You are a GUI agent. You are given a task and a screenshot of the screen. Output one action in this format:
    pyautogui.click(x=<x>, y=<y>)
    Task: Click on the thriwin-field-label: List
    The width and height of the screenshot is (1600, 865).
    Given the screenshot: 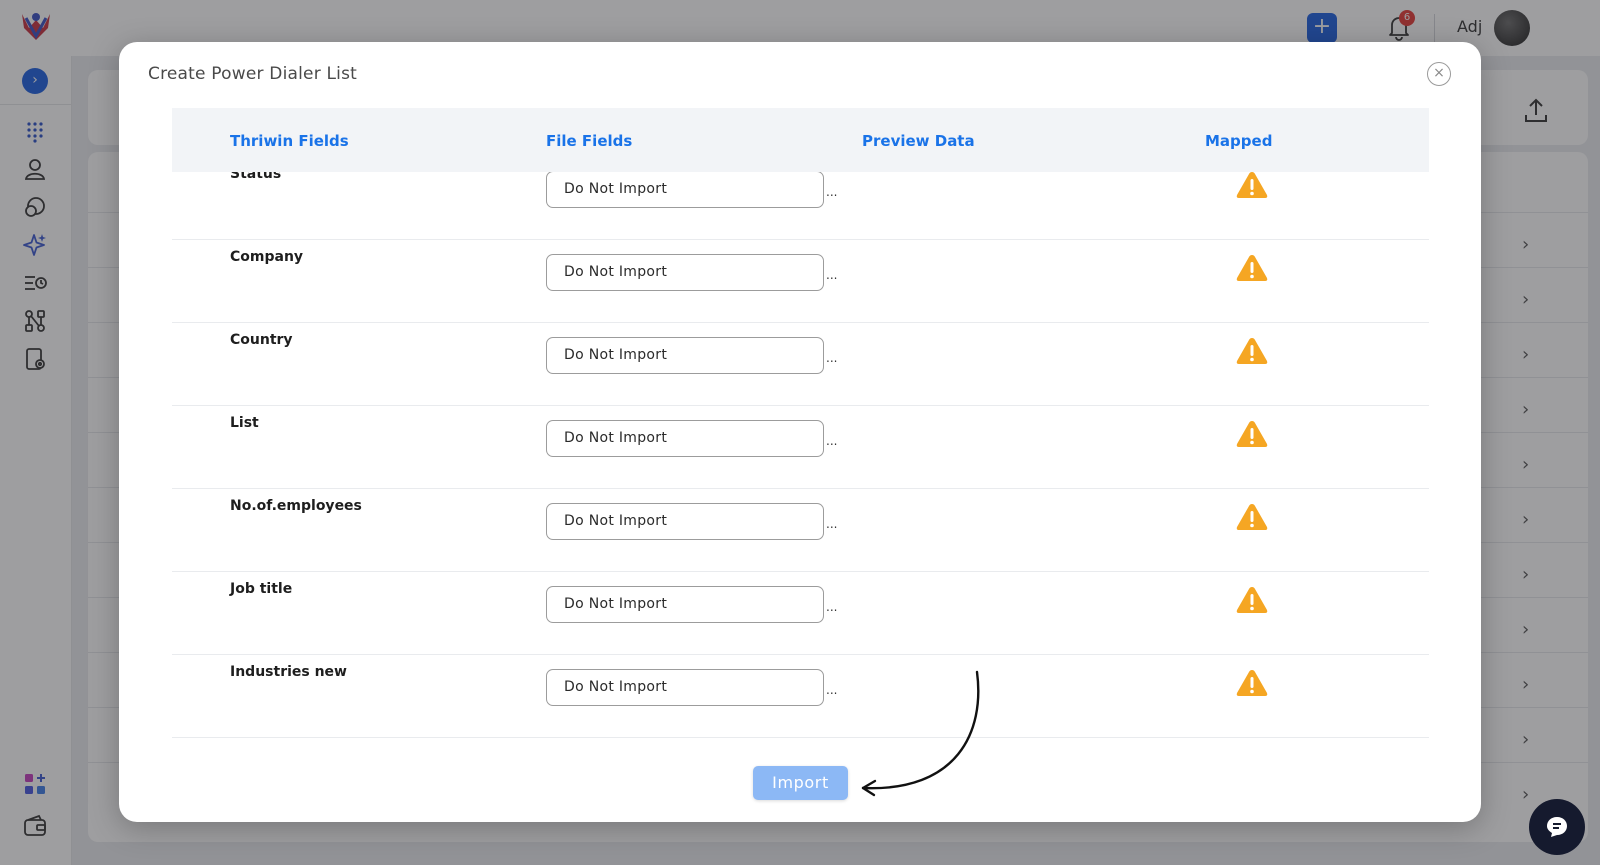 What is the action you would take?
    pyautogui.click(x=244, y=423)
    